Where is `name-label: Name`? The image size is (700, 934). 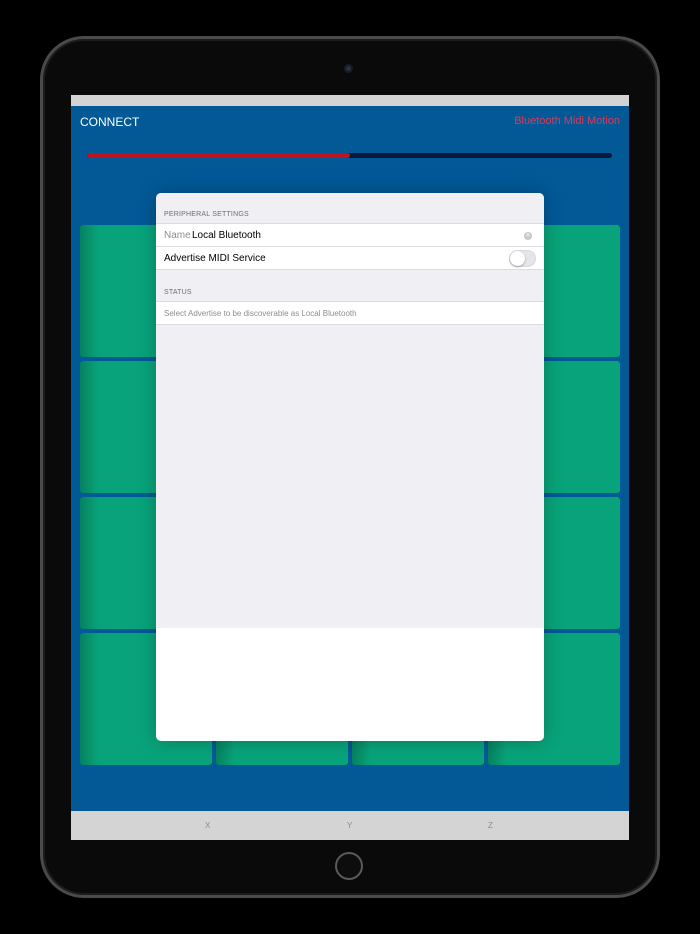 name-label: Name is located at coordinates (177, 235).